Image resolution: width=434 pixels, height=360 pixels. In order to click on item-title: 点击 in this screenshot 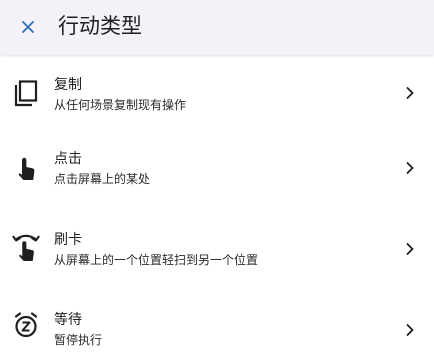, I will do `click(68, 159)`.